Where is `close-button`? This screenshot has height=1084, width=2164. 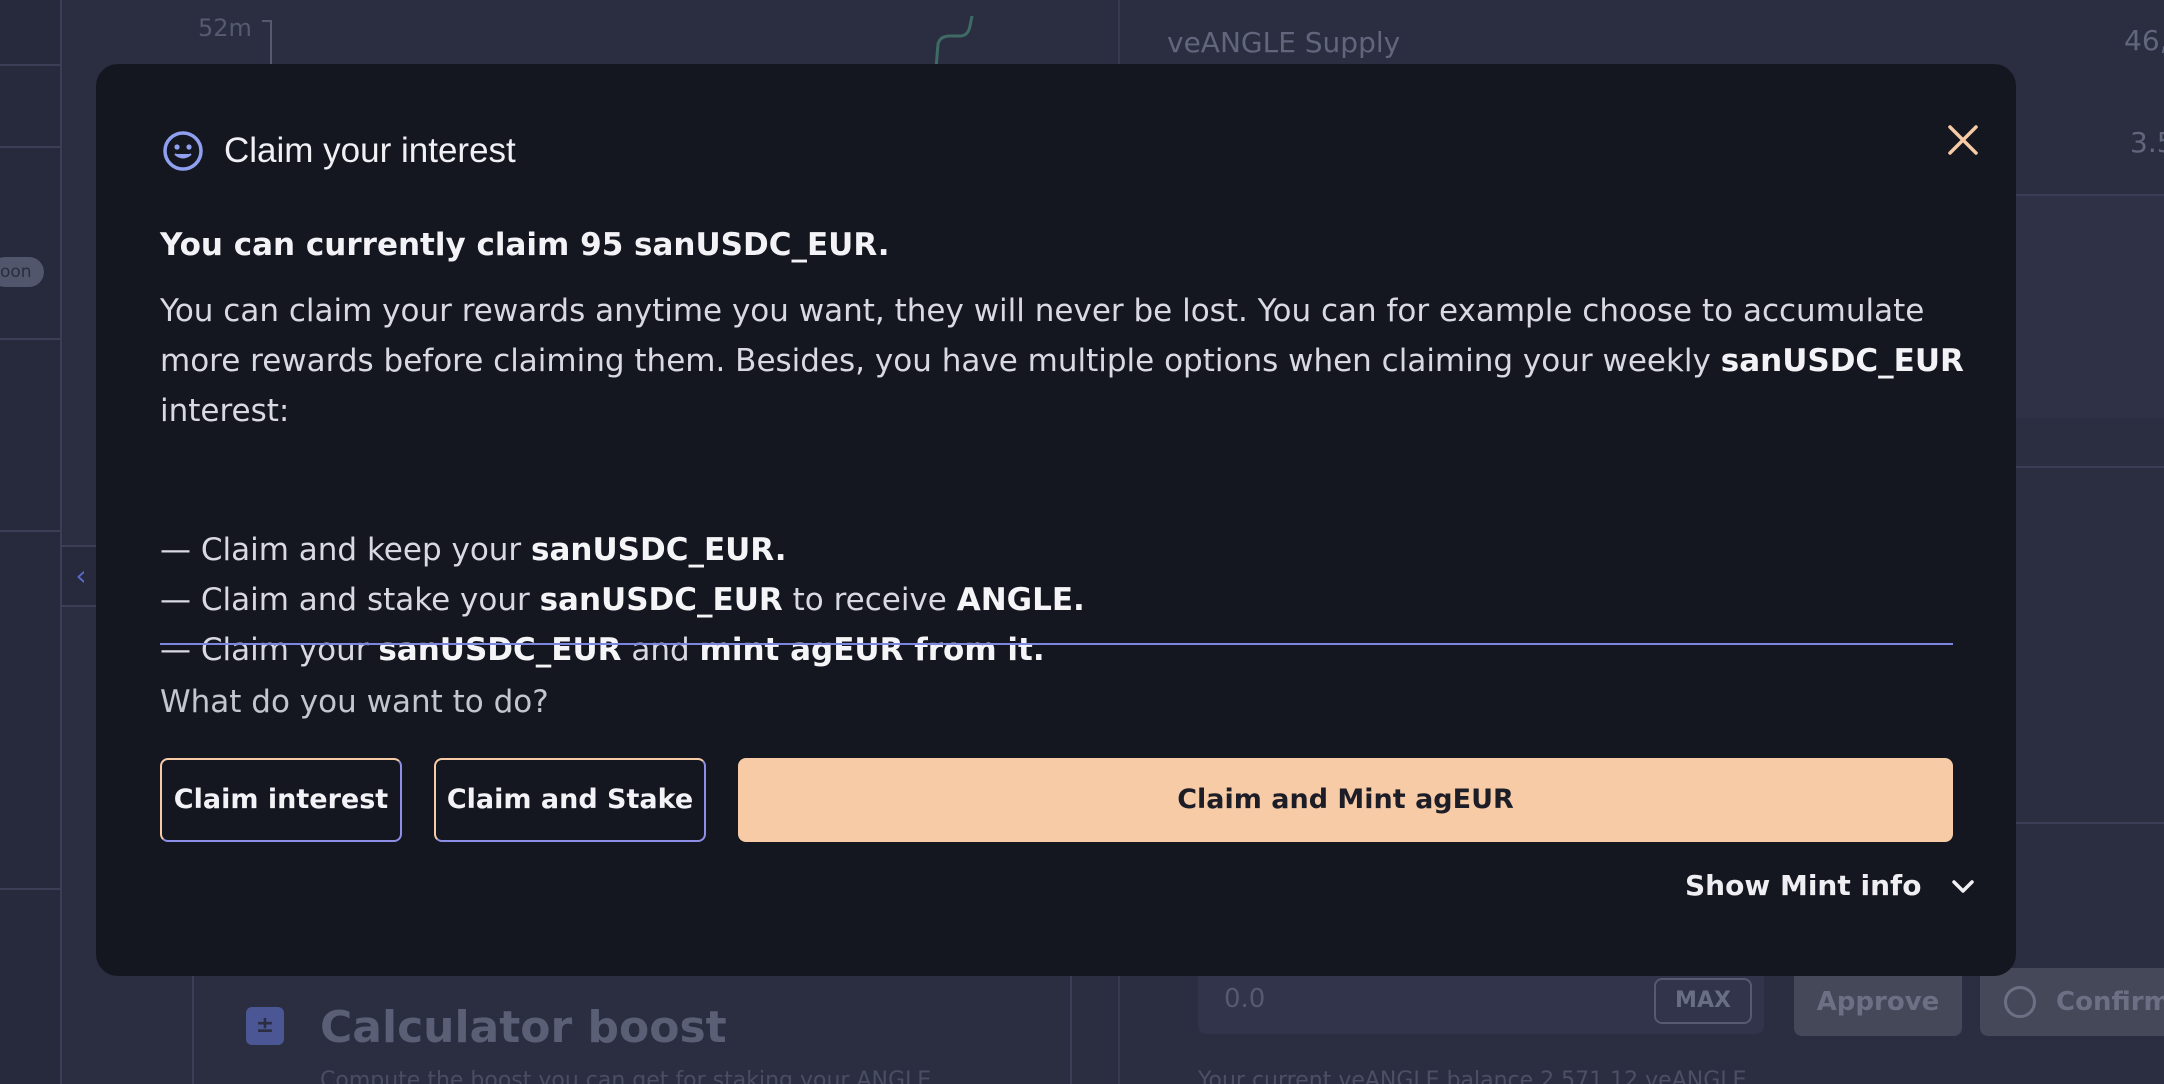
close-button is located at coordinates (1963, 140).